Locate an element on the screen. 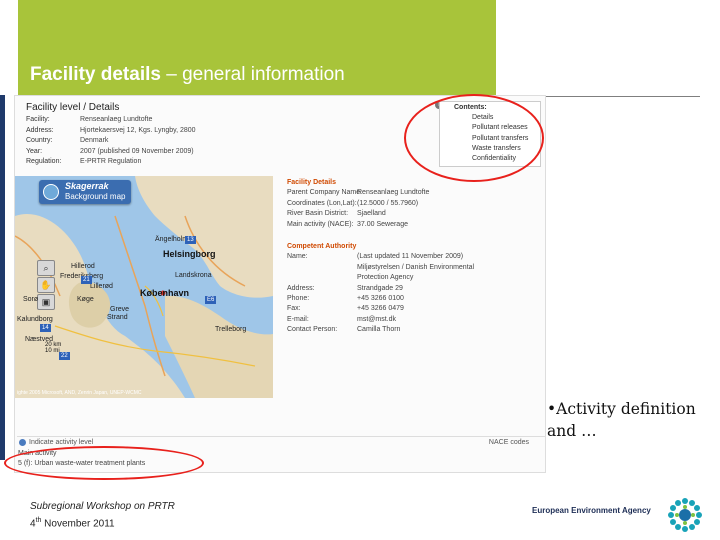  route-shield: 13 is located at coordinates (190, 240).